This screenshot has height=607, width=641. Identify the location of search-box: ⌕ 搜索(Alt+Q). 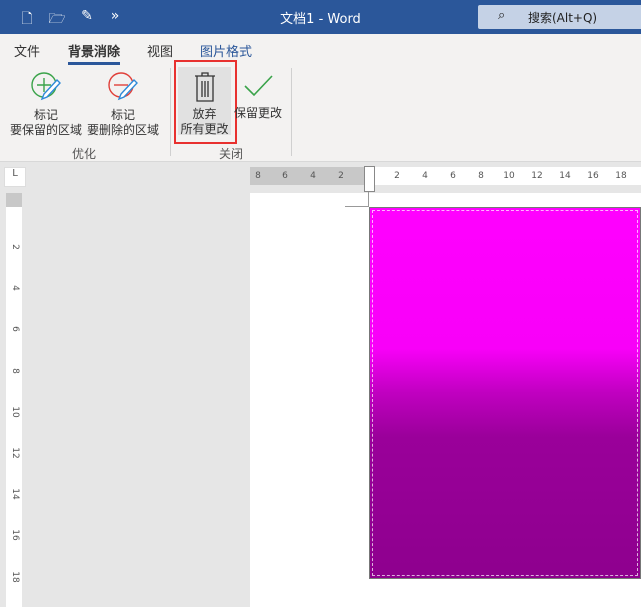
(559, 17).